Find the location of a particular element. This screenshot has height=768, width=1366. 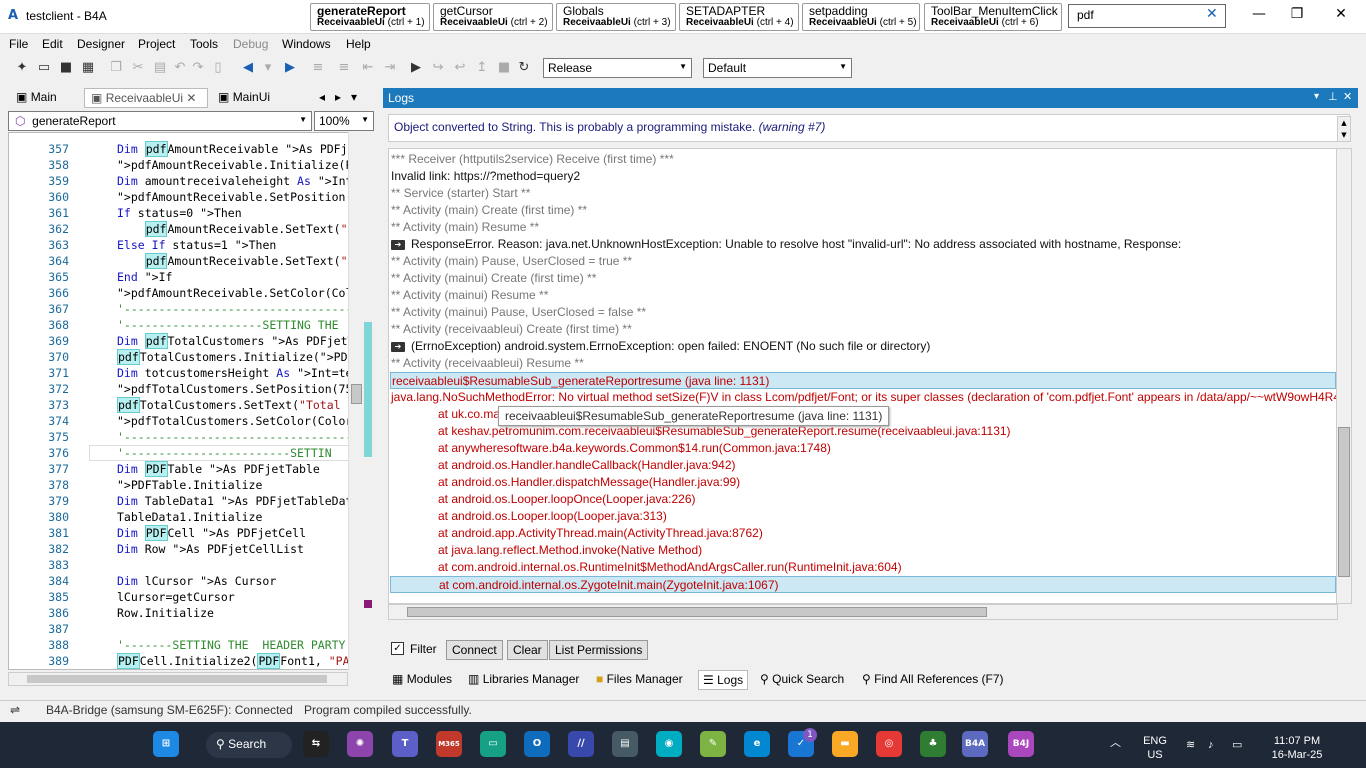

code-line: 385 lCursor=getCursor is located at coordinates (186, 597).